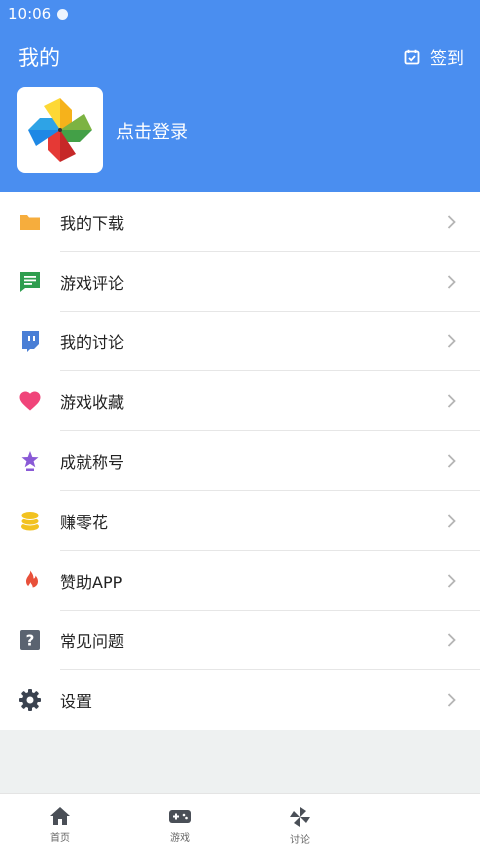  Describe the element at coordinates (30, 581) in the screenshot. I see `flame-icon` at that location.